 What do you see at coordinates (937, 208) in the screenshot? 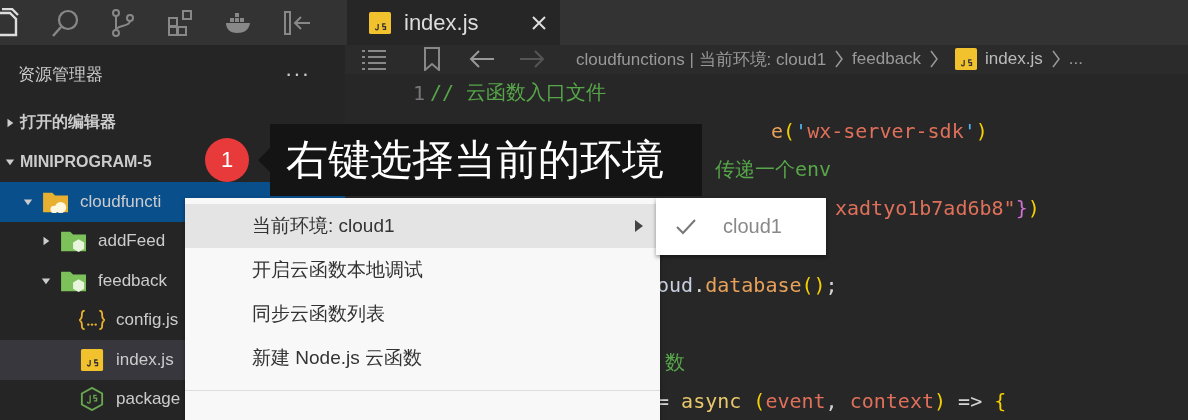
I see `code-line: xadtyo1b7ad6b8"})` at bounding box center [937, 208].